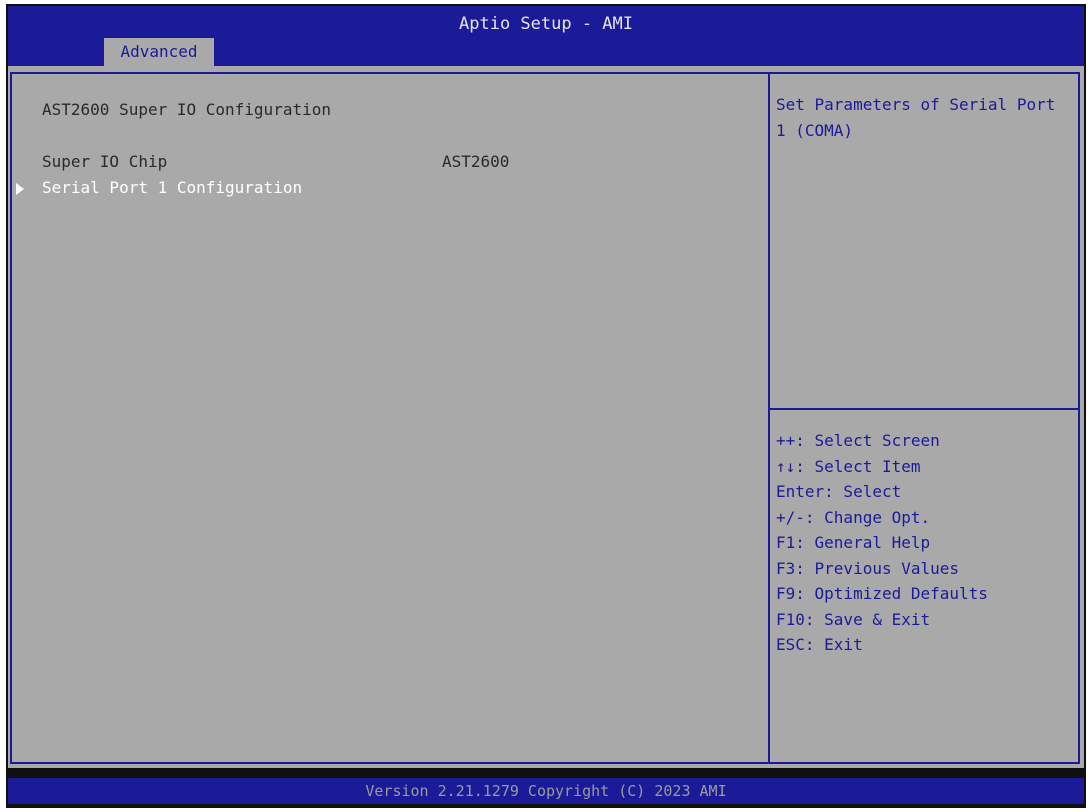 This screenshot has width=1092, height=812. Describe the element at coordinates (546, 36) in the screenshot. I see `header-bar: Aptio Setup - AMI Advanced` at that location.